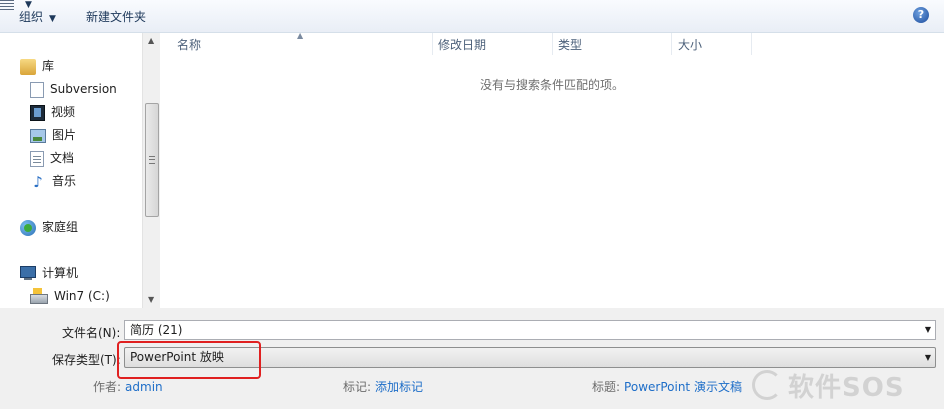 The image size is (944, 409). I want to click on nav-item-pictures: 图片, so click(53, 135).